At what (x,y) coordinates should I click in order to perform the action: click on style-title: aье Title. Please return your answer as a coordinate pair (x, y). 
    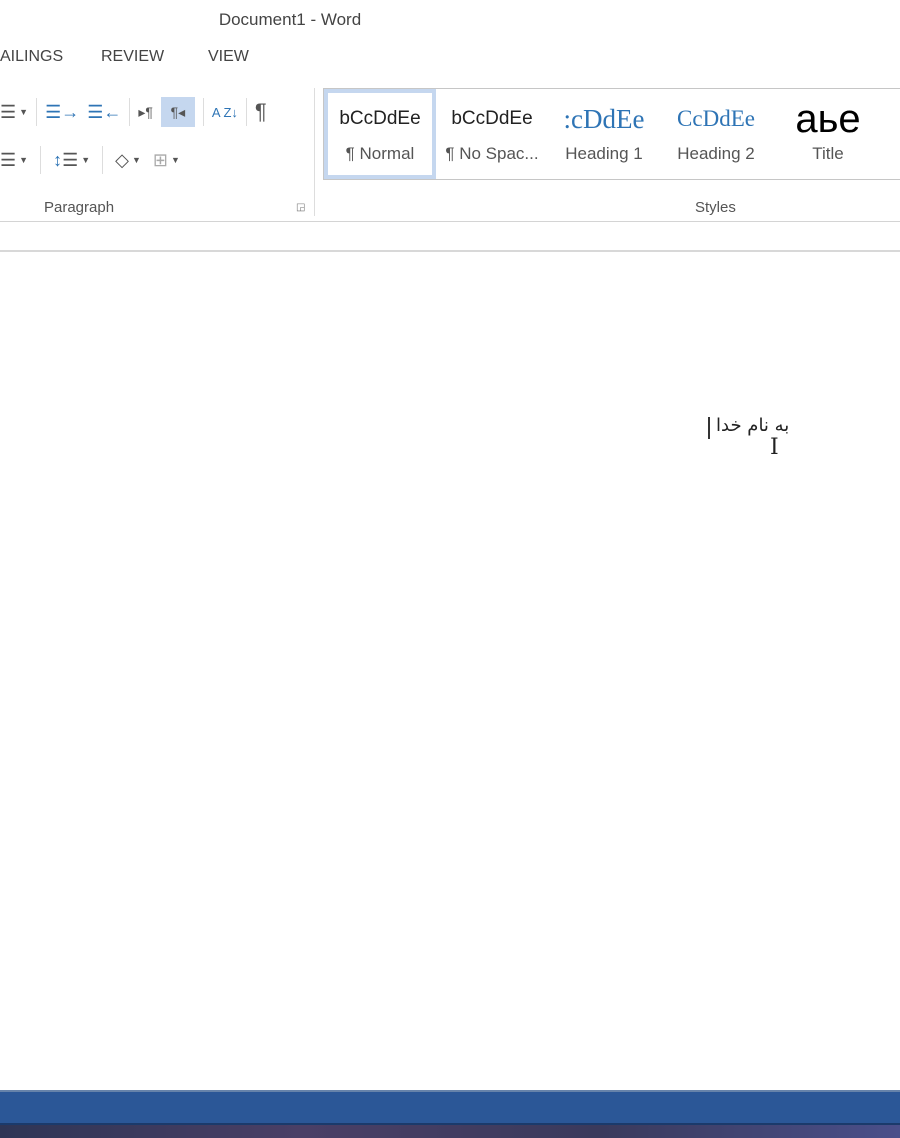
    Looking at the image, I should click on (828, 134).